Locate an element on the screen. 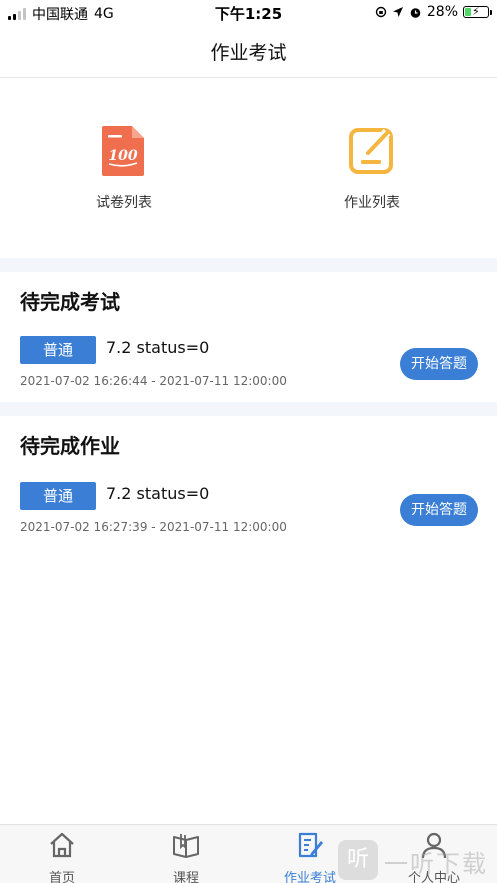 The height and width of the screenshot is (883, 497). watermark: 听 一听下载 is located at coordinates (417, 860).